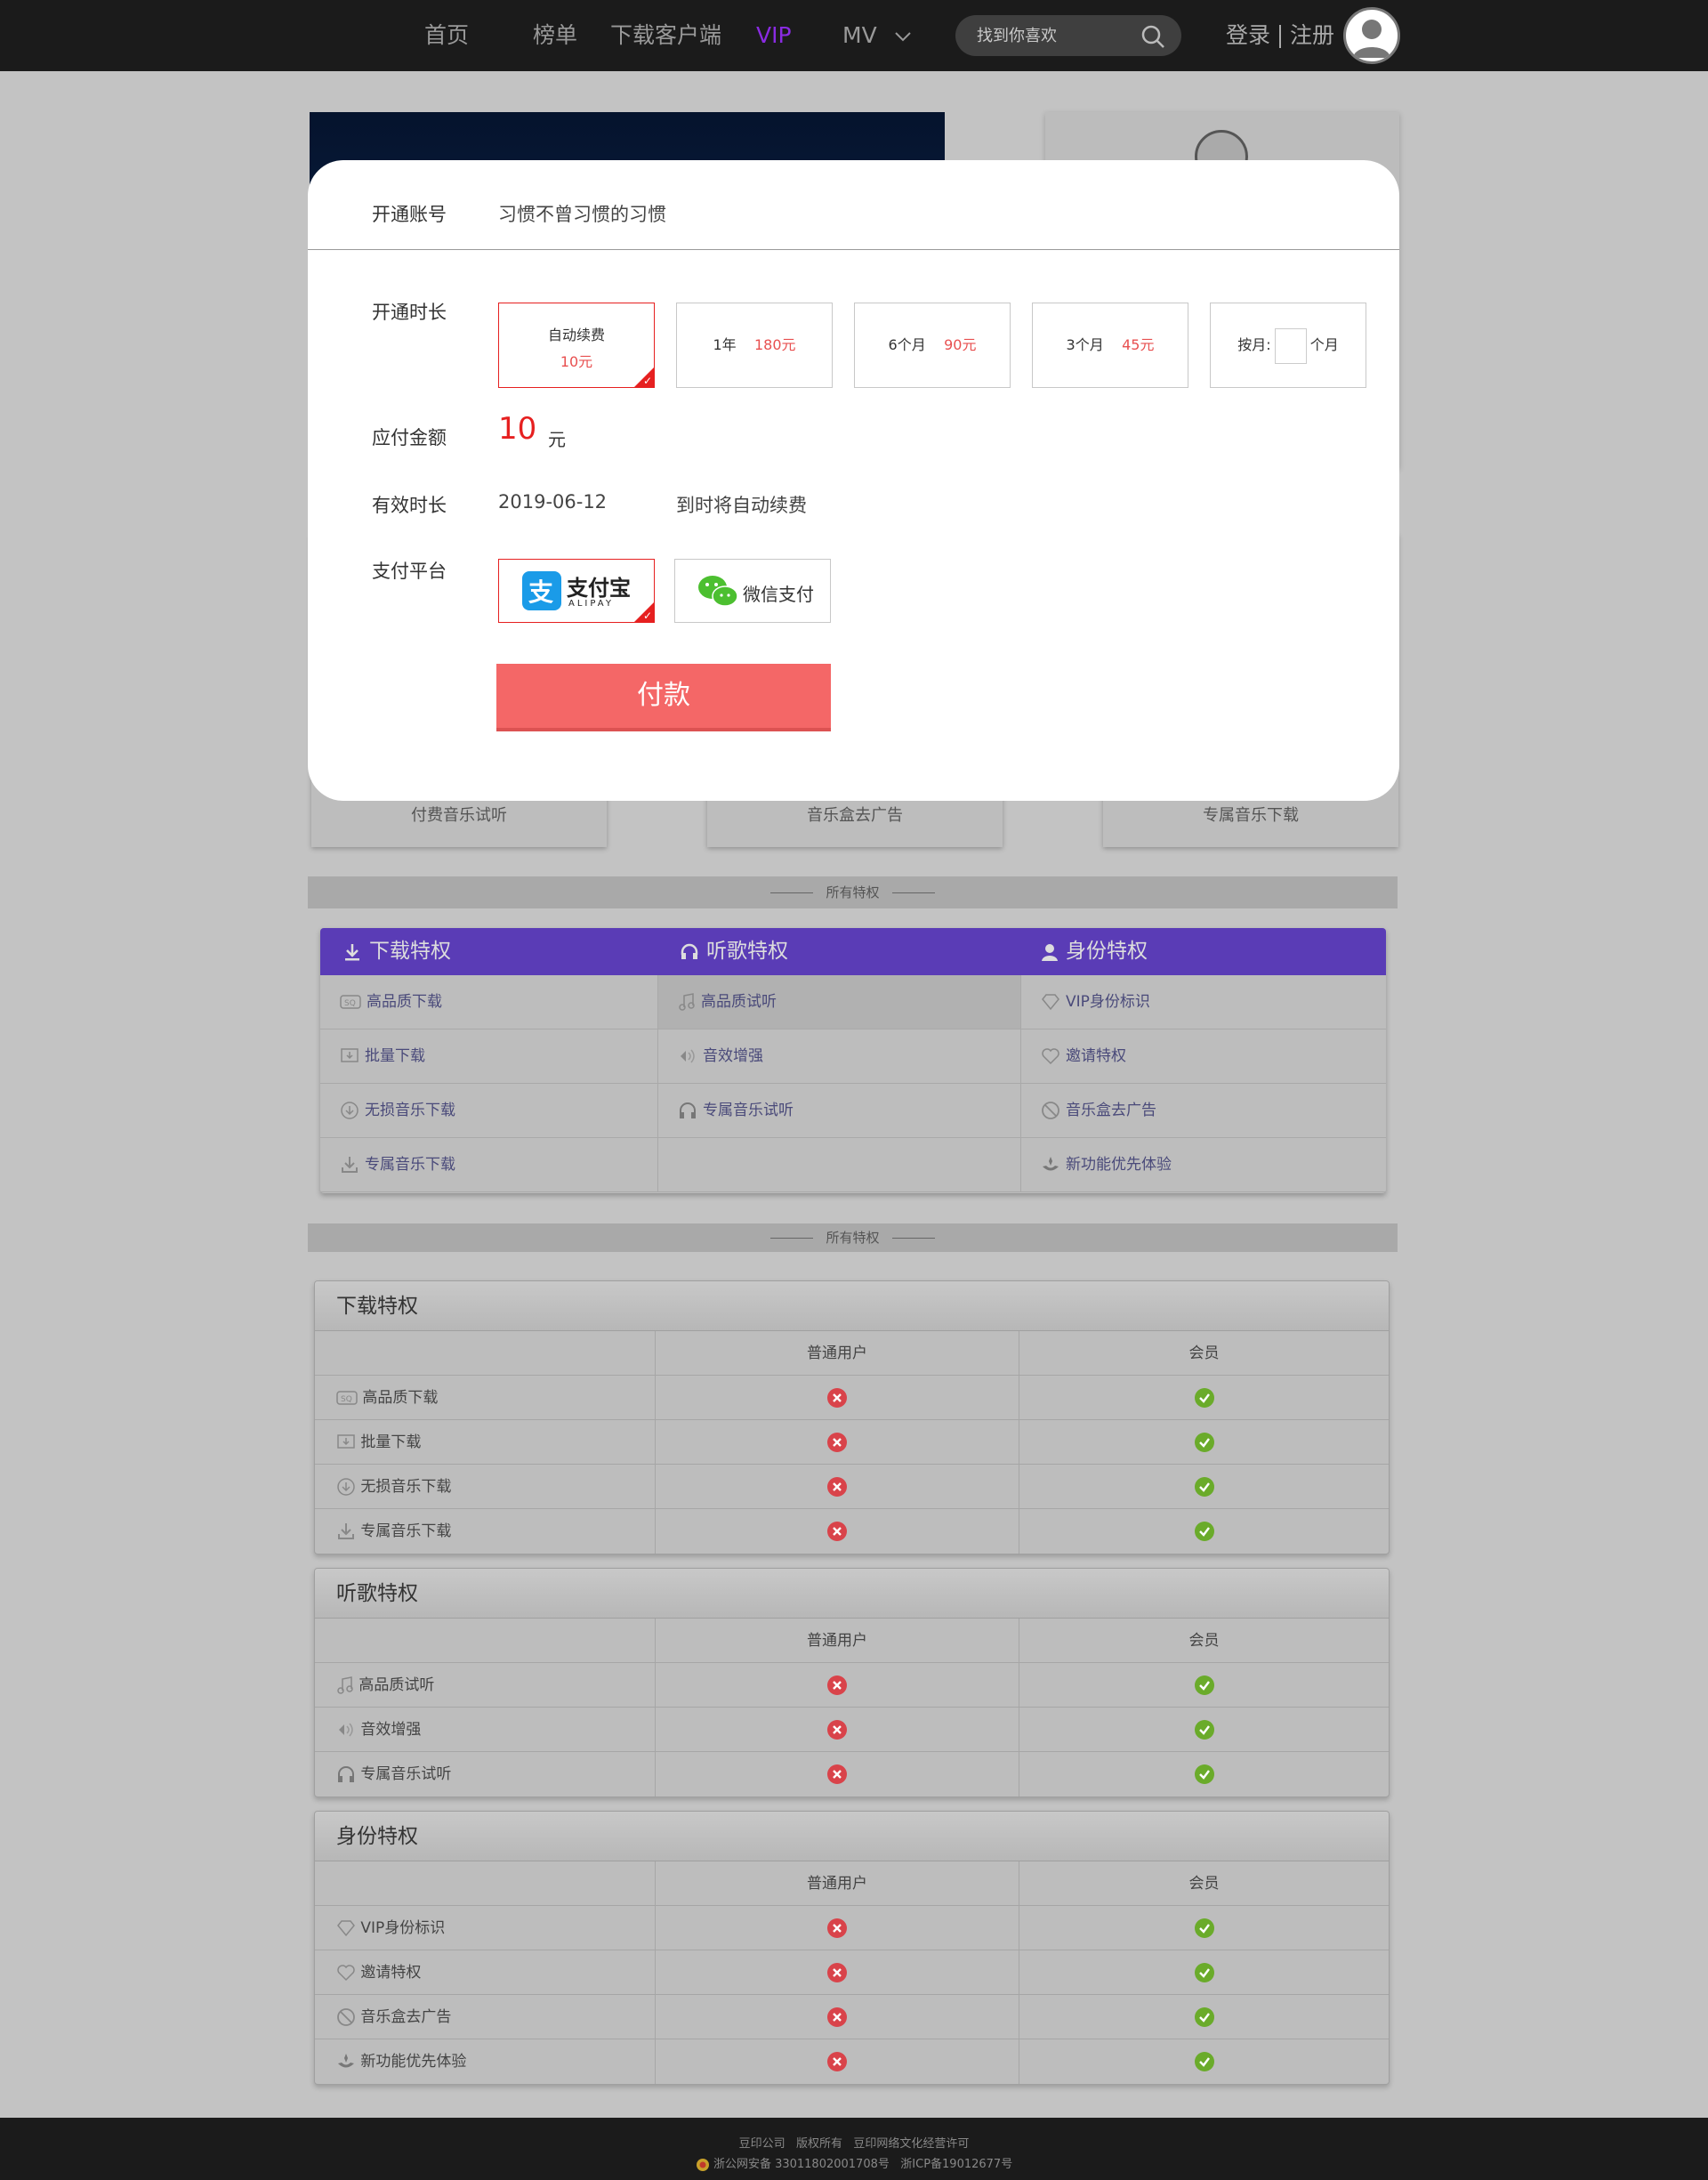  What do you see at coordinates (859, 35) in the screenshot?
I see `nav-mv-label: MV` at bounding box center [859, 35].